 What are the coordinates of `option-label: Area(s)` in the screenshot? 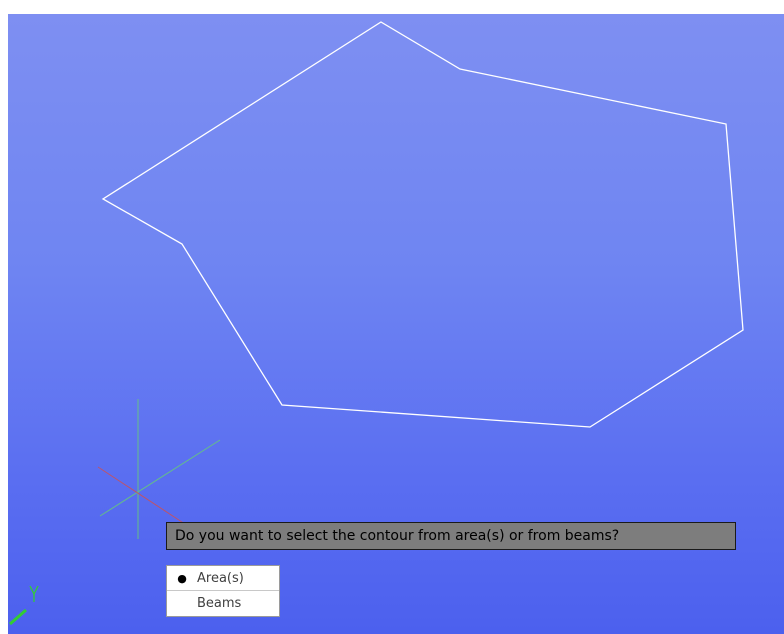 It's located at (220, 578).